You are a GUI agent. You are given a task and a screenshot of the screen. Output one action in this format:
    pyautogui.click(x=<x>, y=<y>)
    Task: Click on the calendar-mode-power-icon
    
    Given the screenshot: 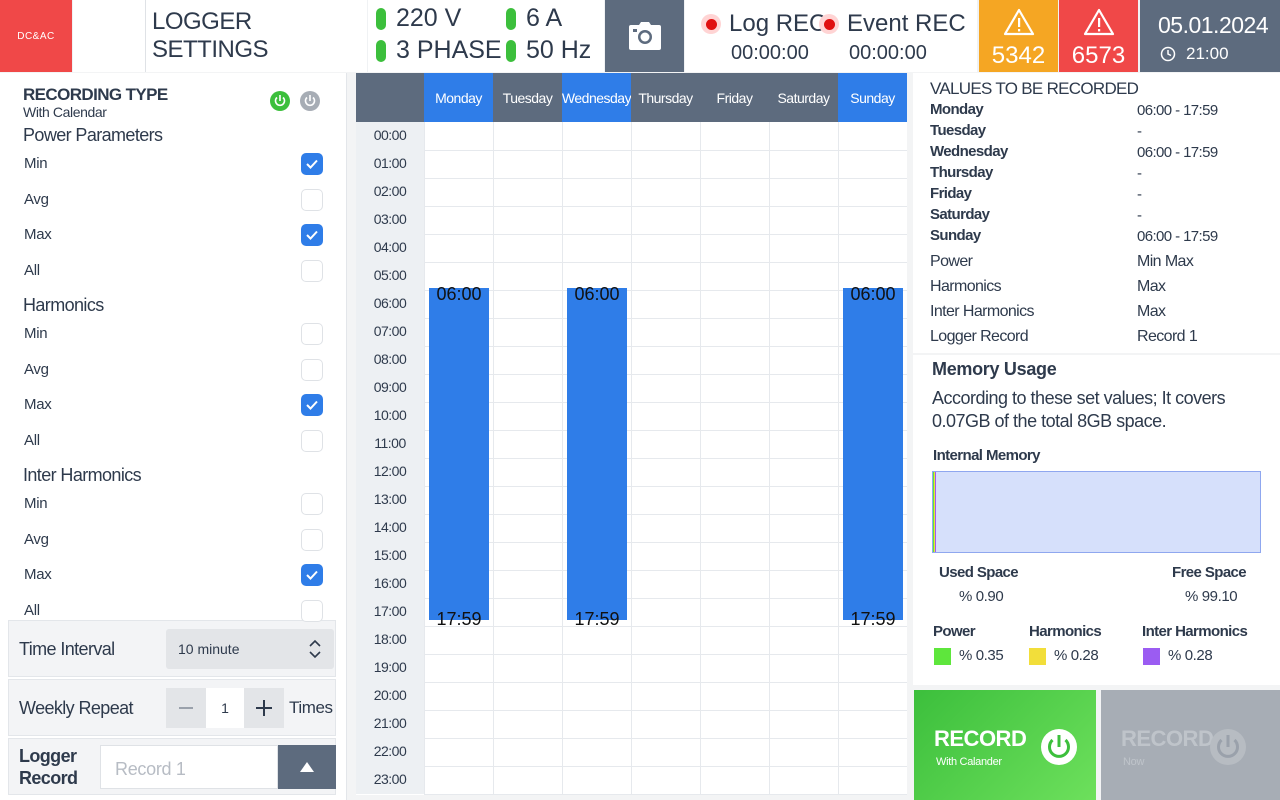 What is the action you would take?
    pyautogui.click(x=280, y=101)
    